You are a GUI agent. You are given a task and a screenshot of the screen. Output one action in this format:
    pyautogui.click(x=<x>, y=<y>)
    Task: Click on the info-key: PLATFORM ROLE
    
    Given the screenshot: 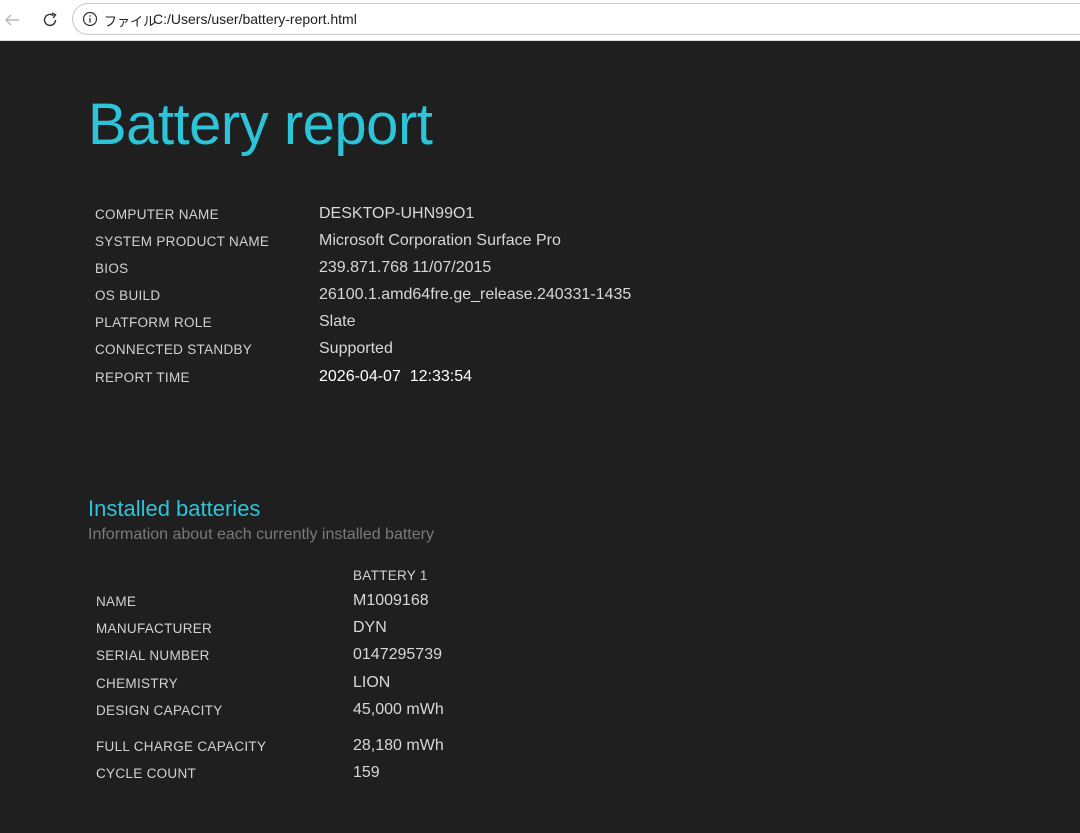 What is the action you would take?
    pyautogui.click(x=153, y=323)
    